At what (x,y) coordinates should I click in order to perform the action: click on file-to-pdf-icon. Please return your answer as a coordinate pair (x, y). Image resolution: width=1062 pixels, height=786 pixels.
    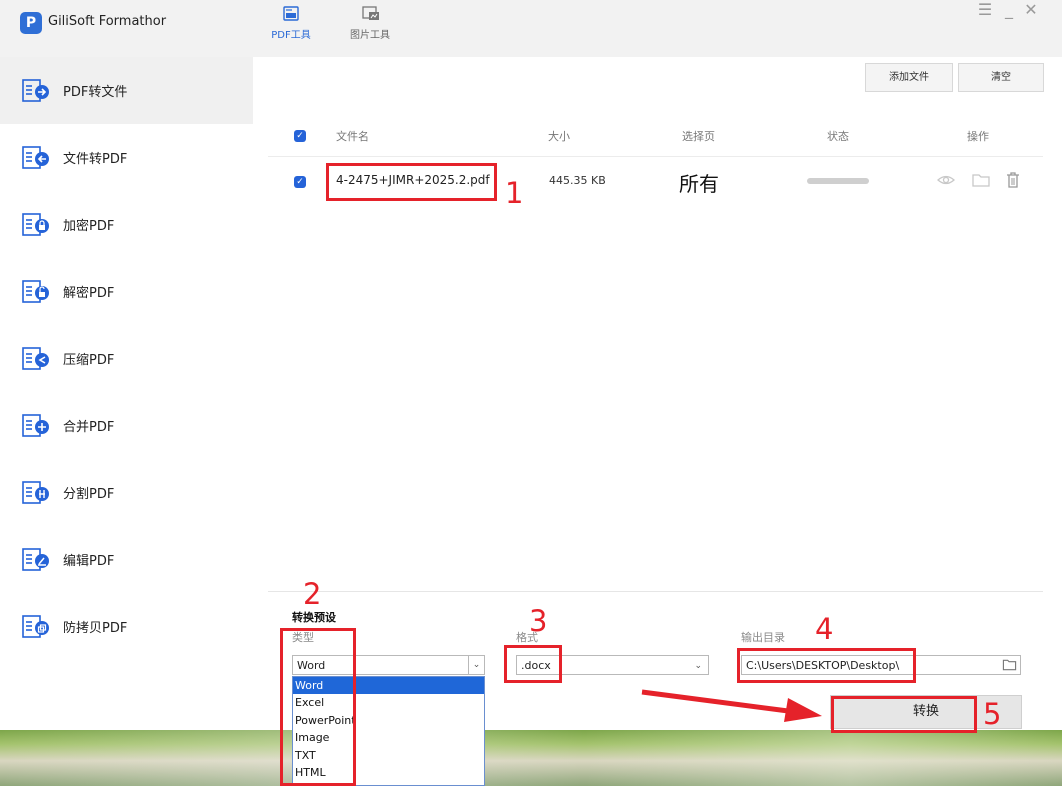
    Looking at the image, I should click on (36, 158).